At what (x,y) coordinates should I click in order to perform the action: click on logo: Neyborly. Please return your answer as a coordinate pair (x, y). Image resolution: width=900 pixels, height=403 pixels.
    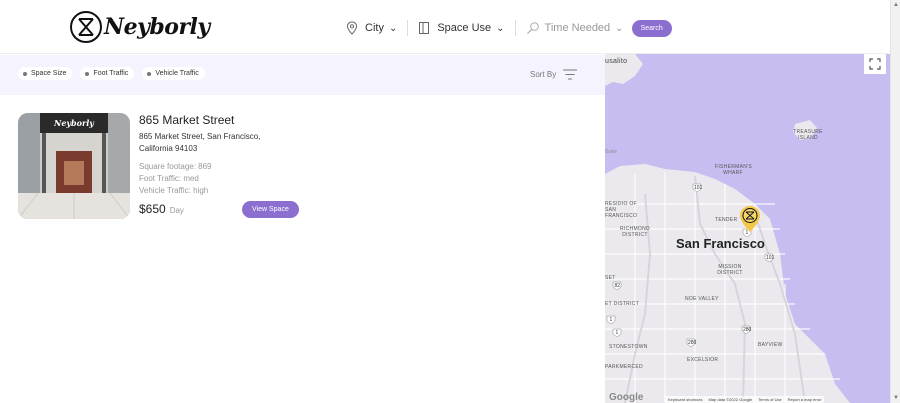
    Looking at the image, I should click on (140, 27).